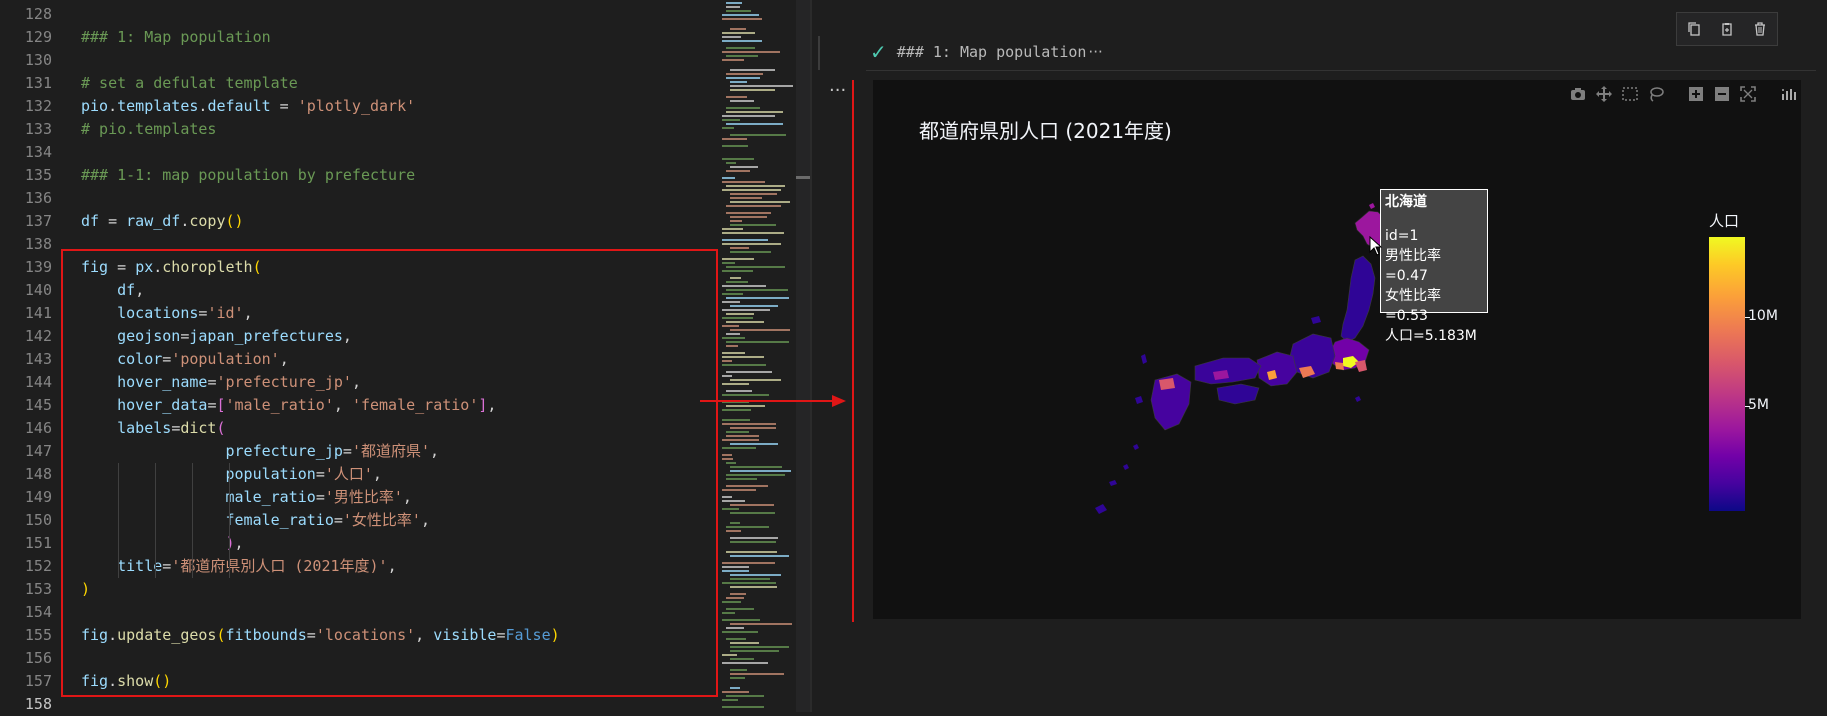 This screenshot has height=716, width=1827. I want to click on code-line: ### 1-1: map population by prefecture, so click(248, 175).